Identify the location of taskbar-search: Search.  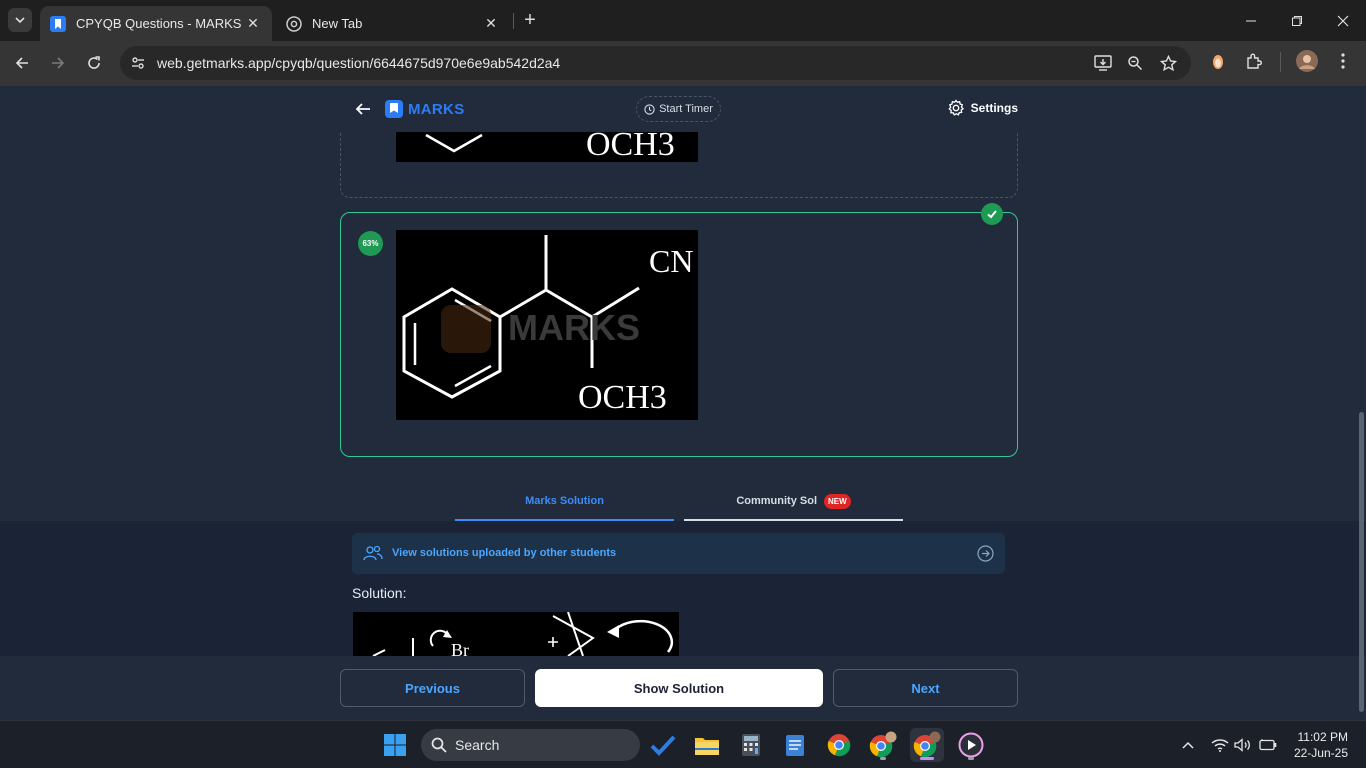
(530, 745).